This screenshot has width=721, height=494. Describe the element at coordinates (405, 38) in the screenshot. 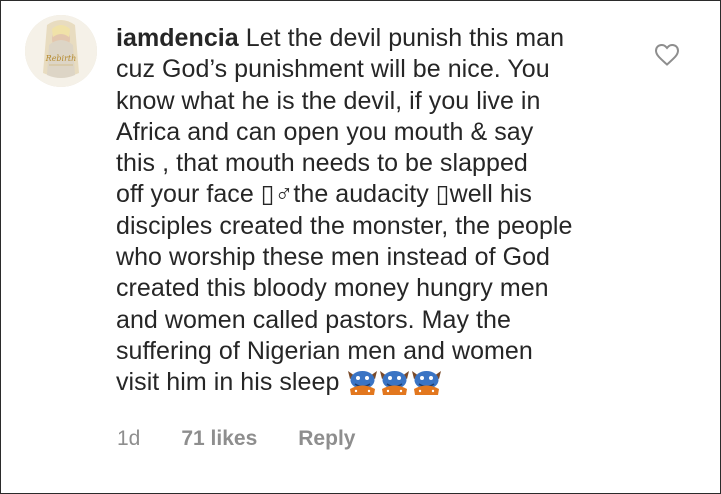

I see `comment-line: Let the devil punish this man` at that location.